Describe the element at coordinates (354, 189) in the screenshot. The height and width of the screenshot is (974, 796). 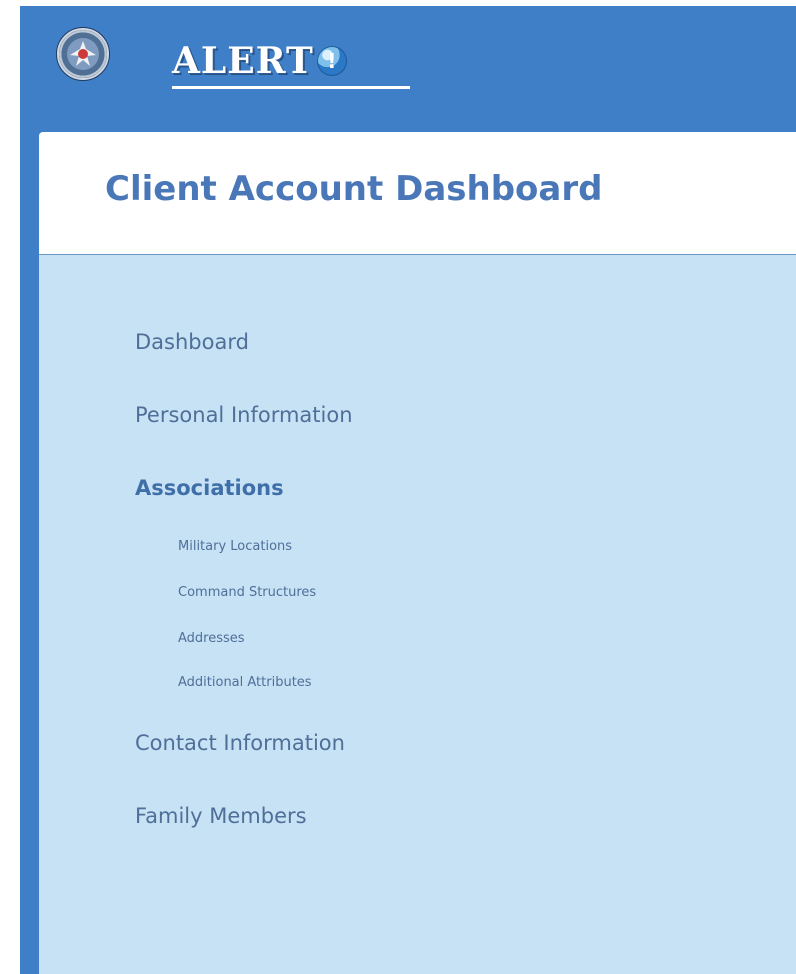
I see `page-title: Client Account Dashboard` at that location.